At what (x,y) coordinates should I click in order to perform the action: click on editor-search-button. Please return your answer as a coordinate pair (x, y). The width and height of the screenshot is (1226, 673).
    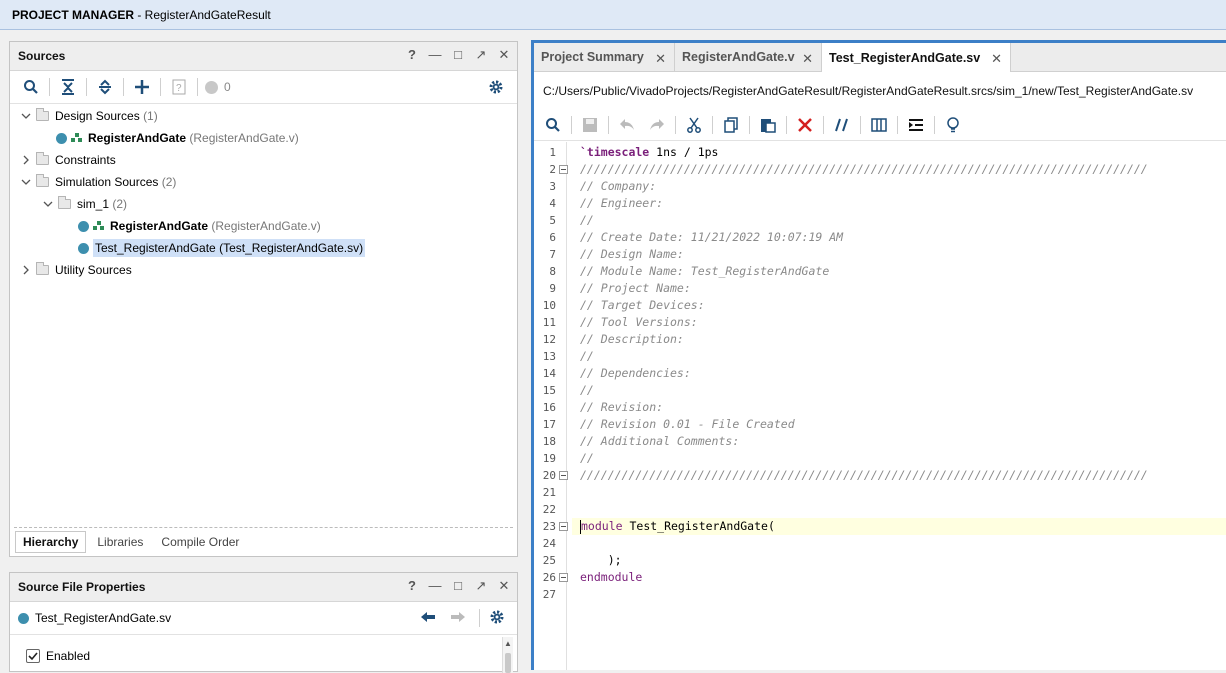
    Looking at the image, I should click on (553, 125).